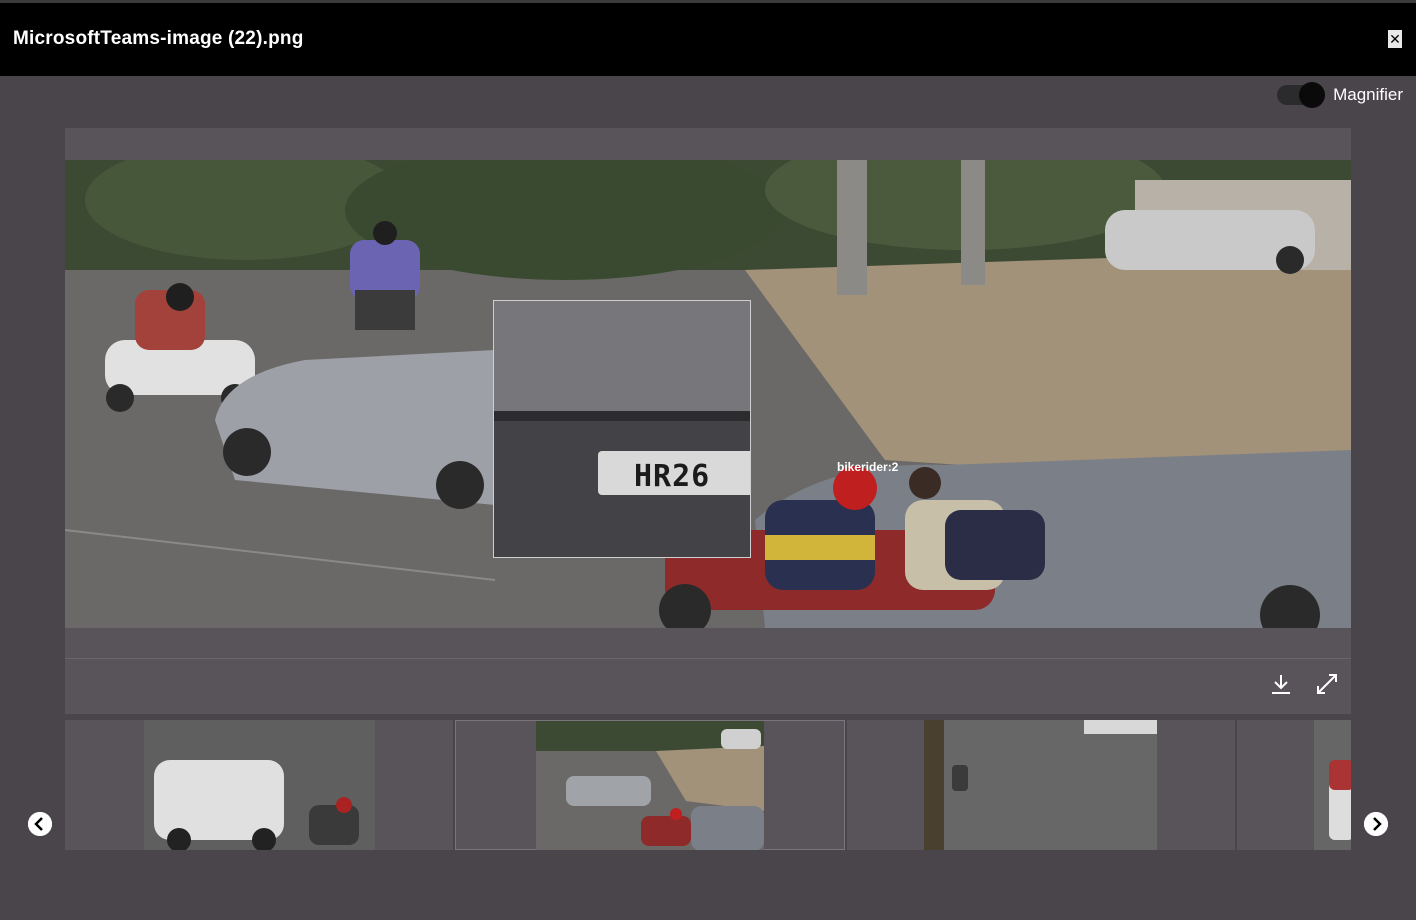 This screenshot has width=1416, height=920. I want to click on chevron-right-icon, so click(1376, 824).